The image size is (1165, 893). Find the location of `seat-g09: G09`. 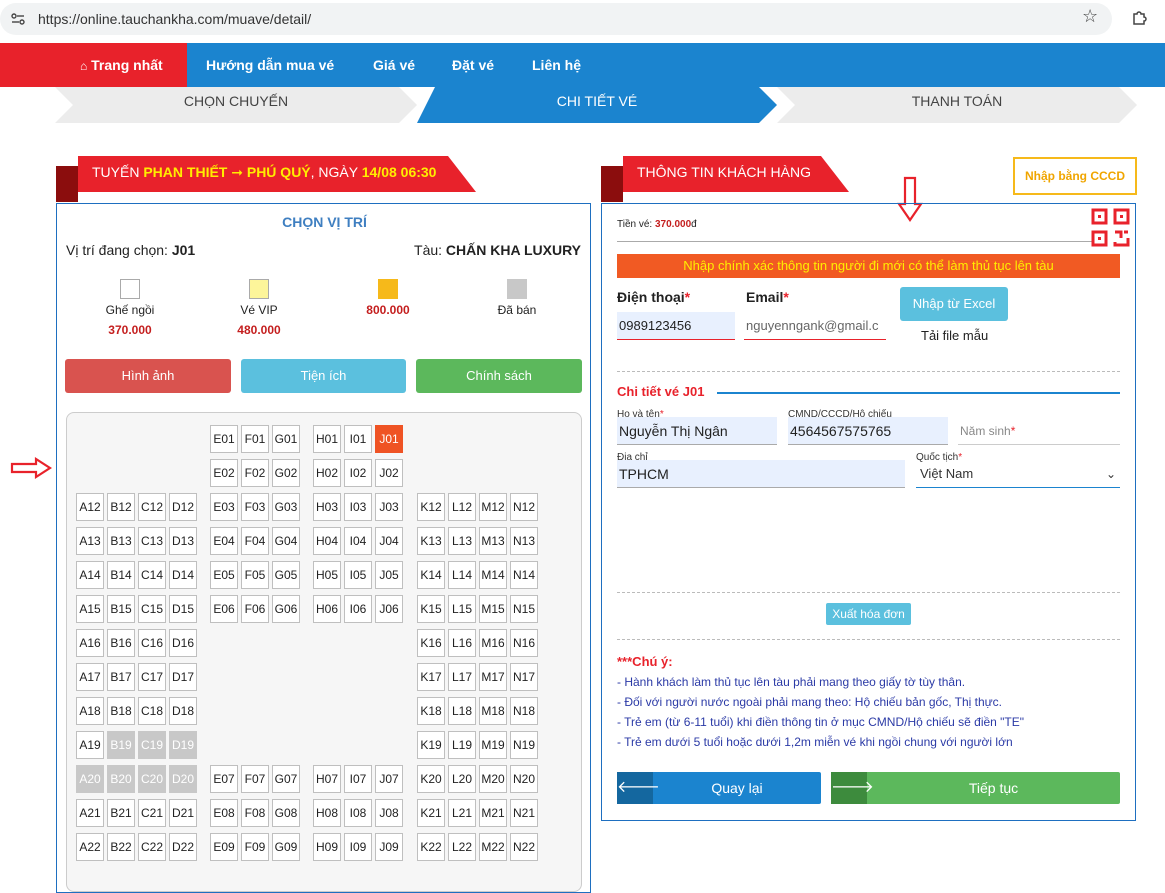

seat-g09: G09 is located at coordinates (286, 847).